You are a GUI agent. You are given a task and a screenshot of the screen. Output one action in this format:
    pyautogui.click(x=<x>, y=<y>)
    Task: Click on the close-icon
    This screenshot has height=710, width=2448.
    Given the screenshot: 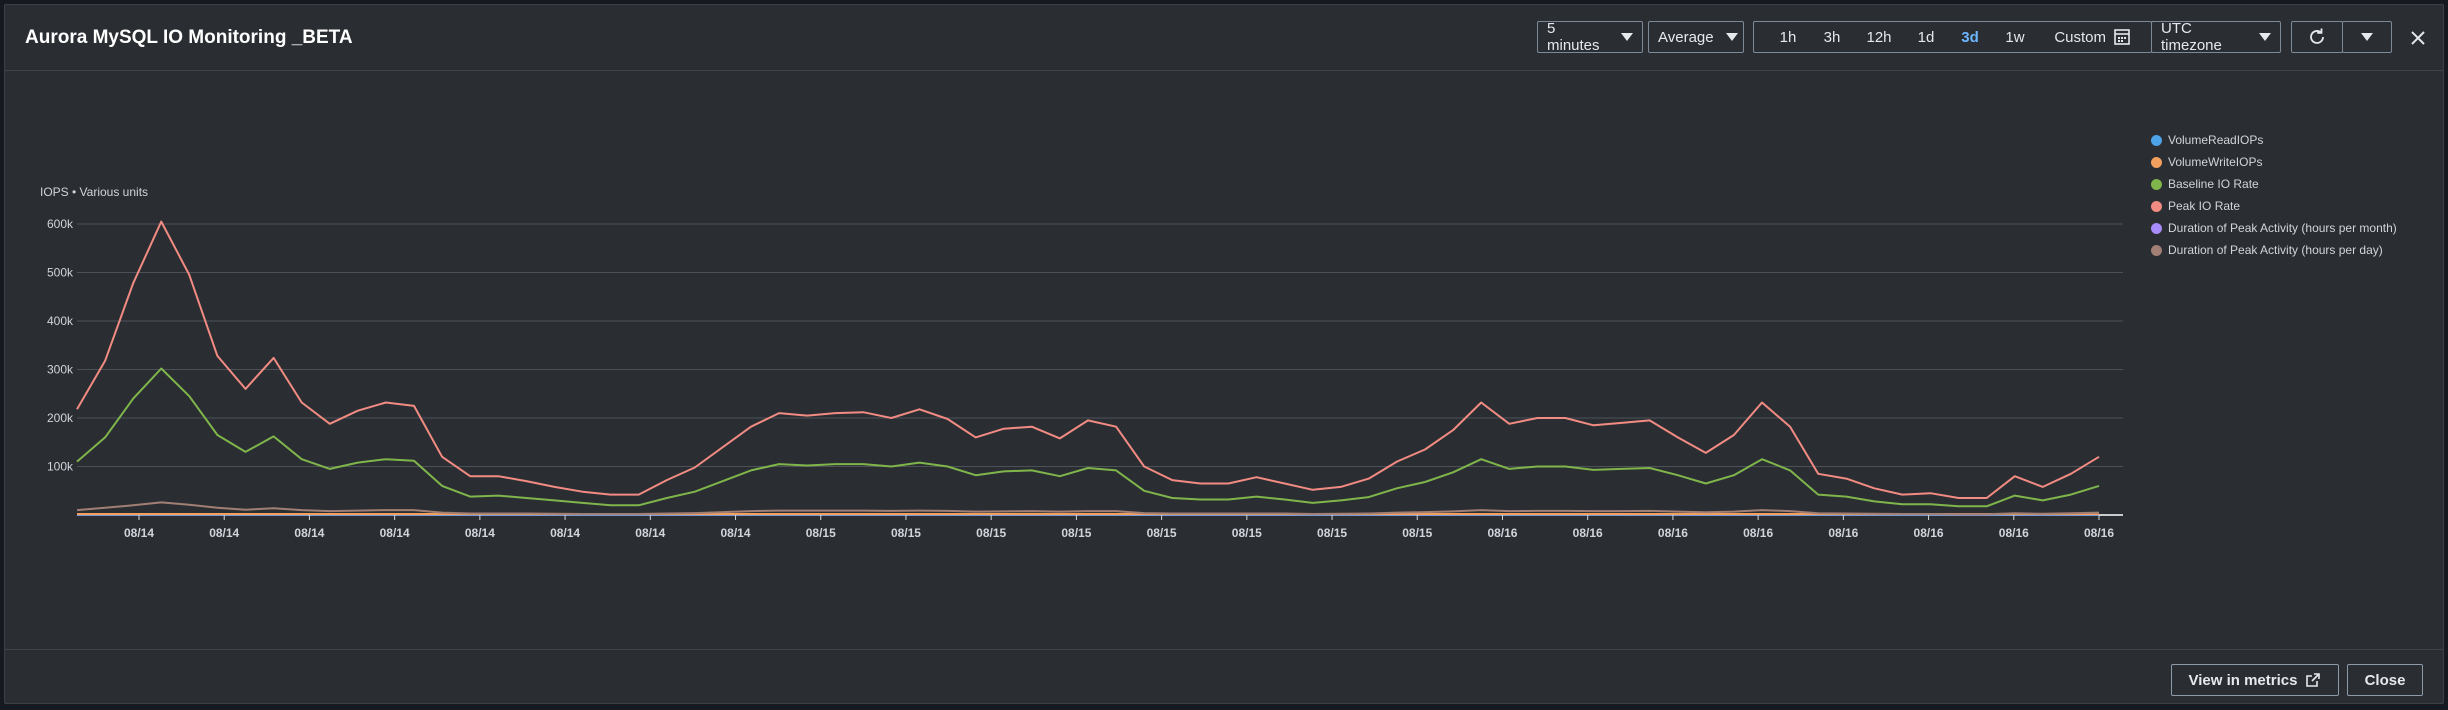 What is the action you would take?
    pyautogui.click(x=2418, y=38)
    